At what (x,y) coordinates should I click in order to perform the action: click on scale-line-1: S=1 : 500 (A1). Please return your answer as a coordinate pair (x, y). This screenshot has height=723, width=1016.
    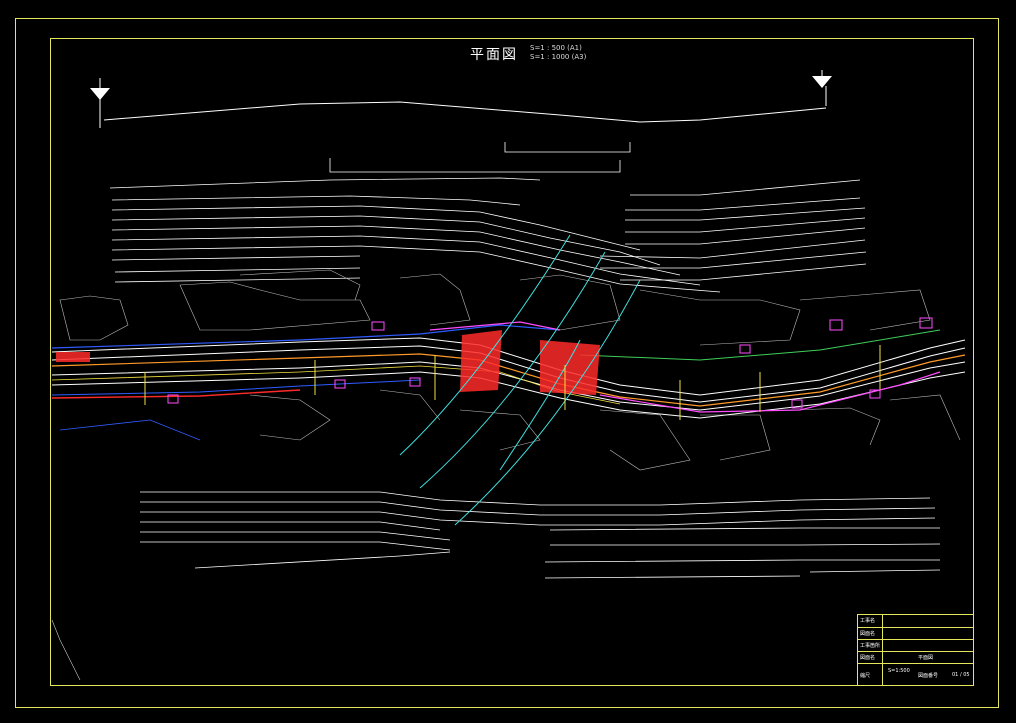
    Looking at the image, I should click on (556, 48).